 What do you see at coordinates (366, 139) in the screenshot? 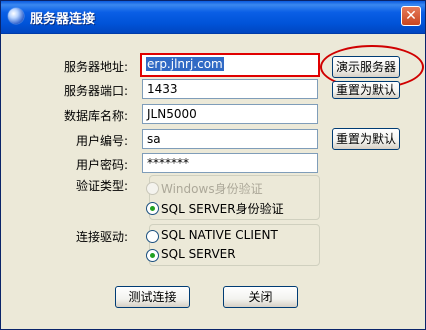
I see `reset-default-button-2: 重置为默认` at bounding box center [366, 139].